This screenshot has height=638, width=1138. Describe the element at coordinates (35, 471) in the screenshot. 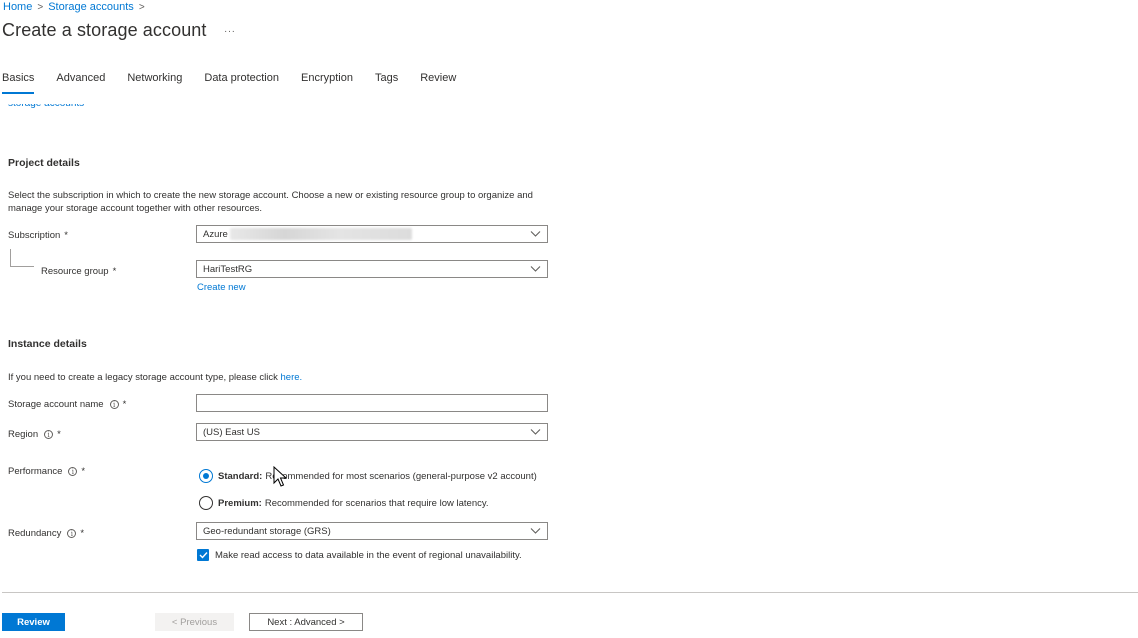

I see `performance-label-text: Performance` at that location.